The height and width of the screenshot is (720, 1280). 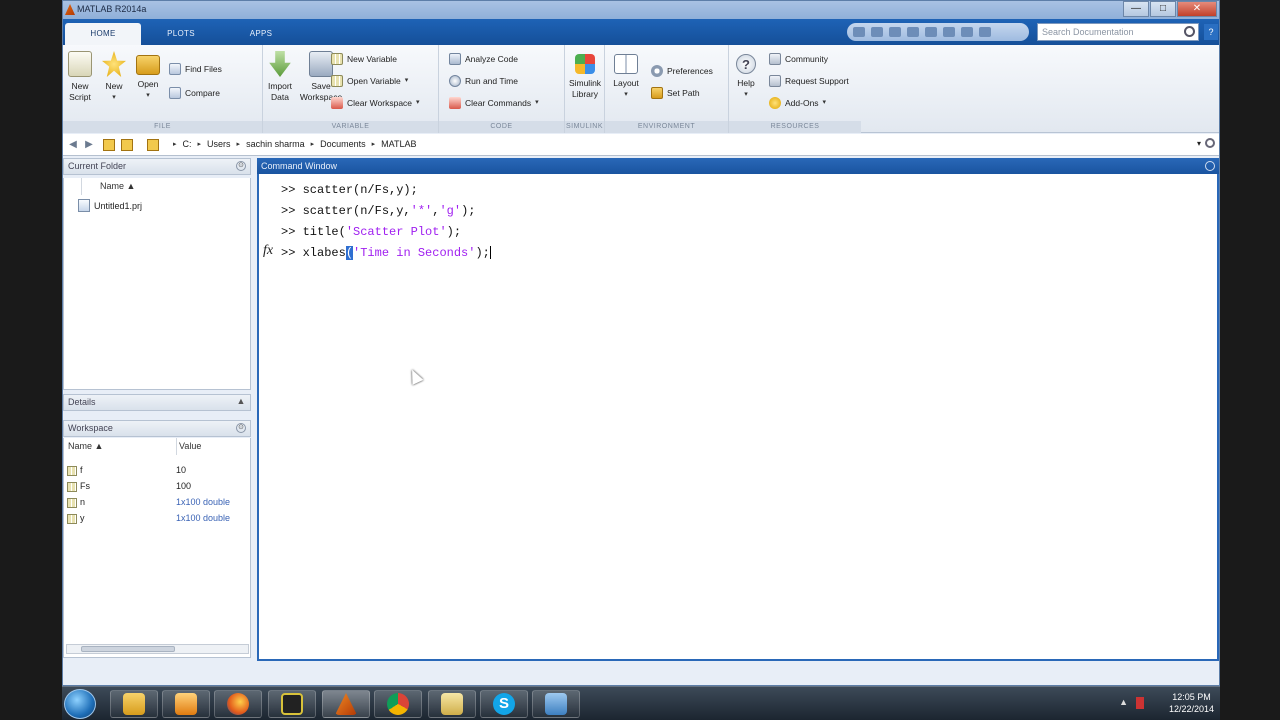 What do you see at coordinates (110, 205) in the screenshot?
I see `list-item: Untitled1.prj` at bounding box center [110, 205].